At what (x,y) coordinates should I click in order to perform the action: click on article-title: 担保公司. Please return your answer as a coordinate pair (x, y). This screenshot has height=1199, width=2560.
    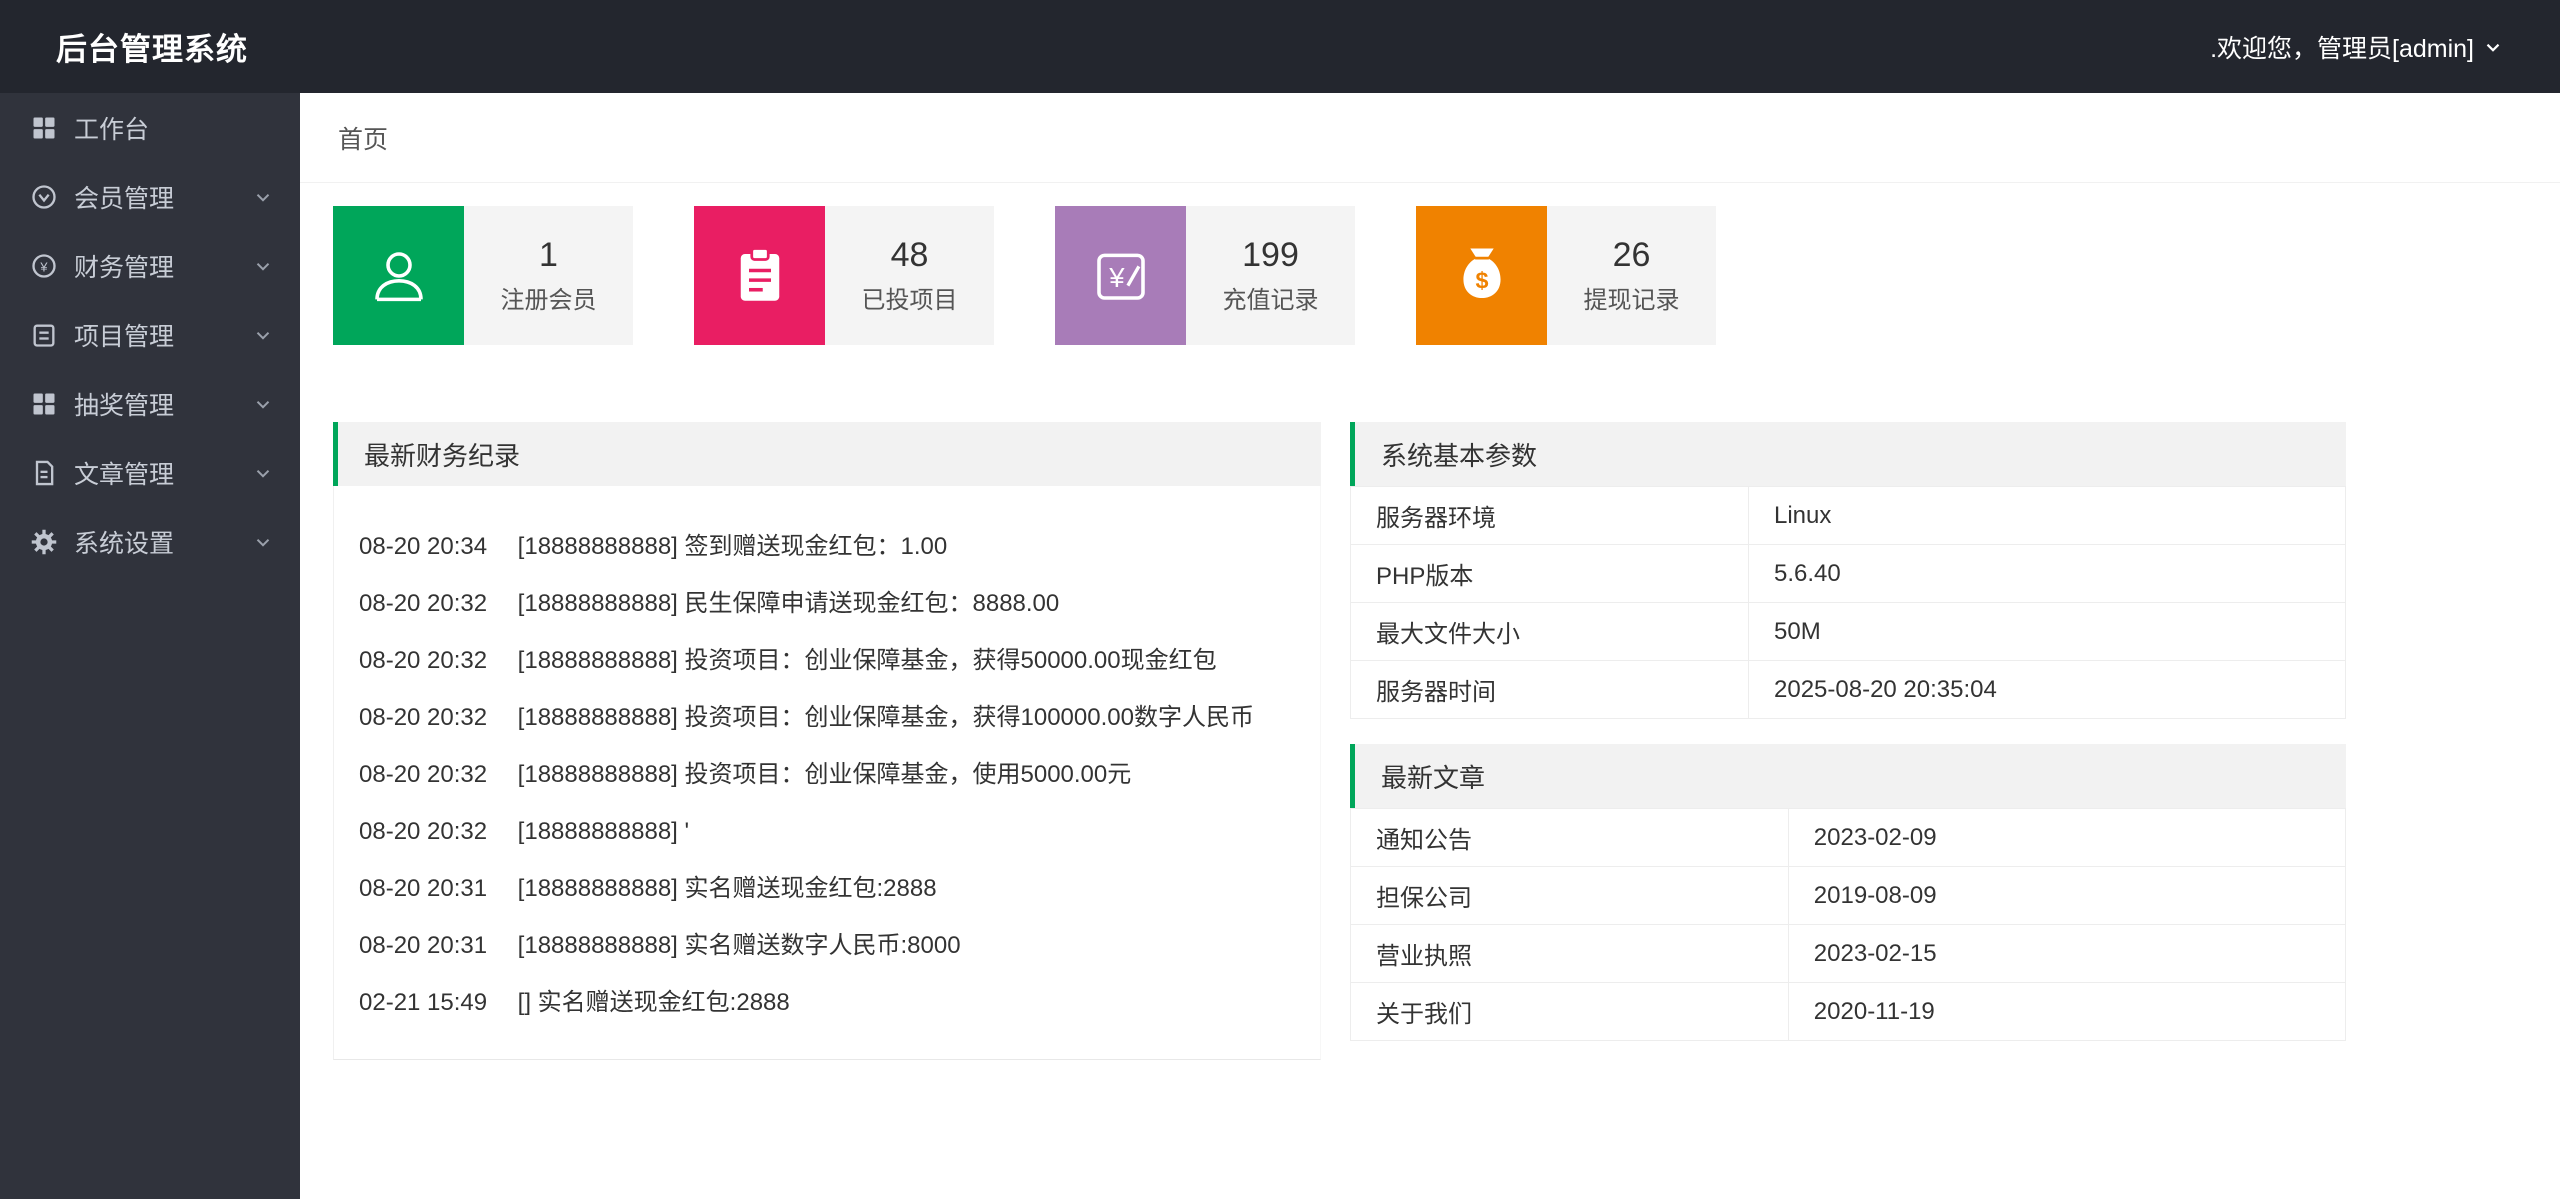
    Looking at the image, I should click on (1569, 895).